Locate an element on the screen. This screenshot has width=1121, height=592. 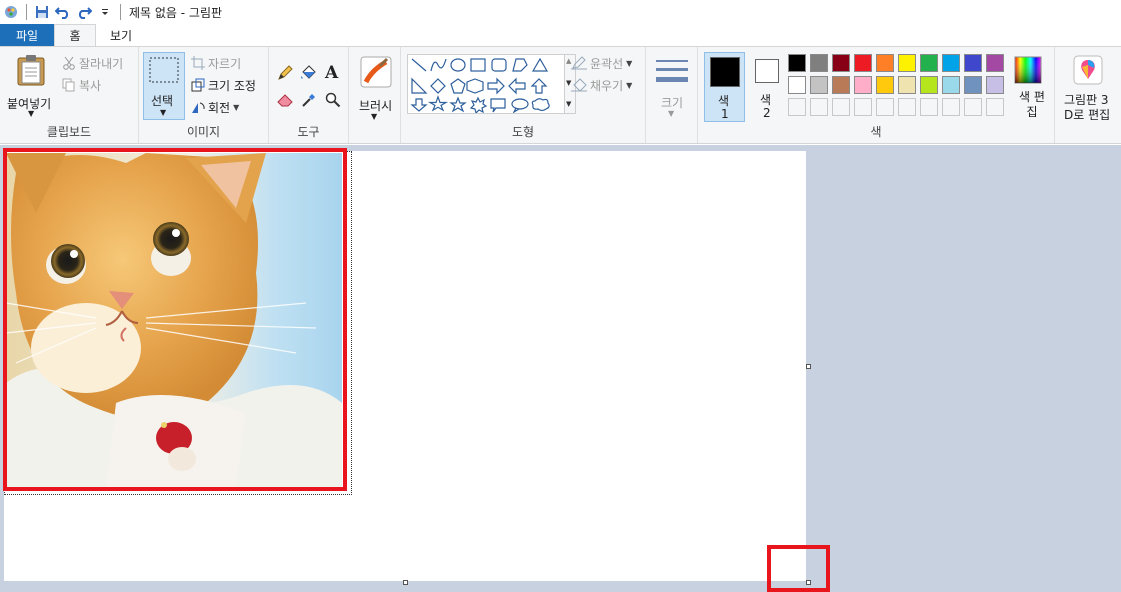
canvas-resize-handle-right is located at coordinates (808, 366).